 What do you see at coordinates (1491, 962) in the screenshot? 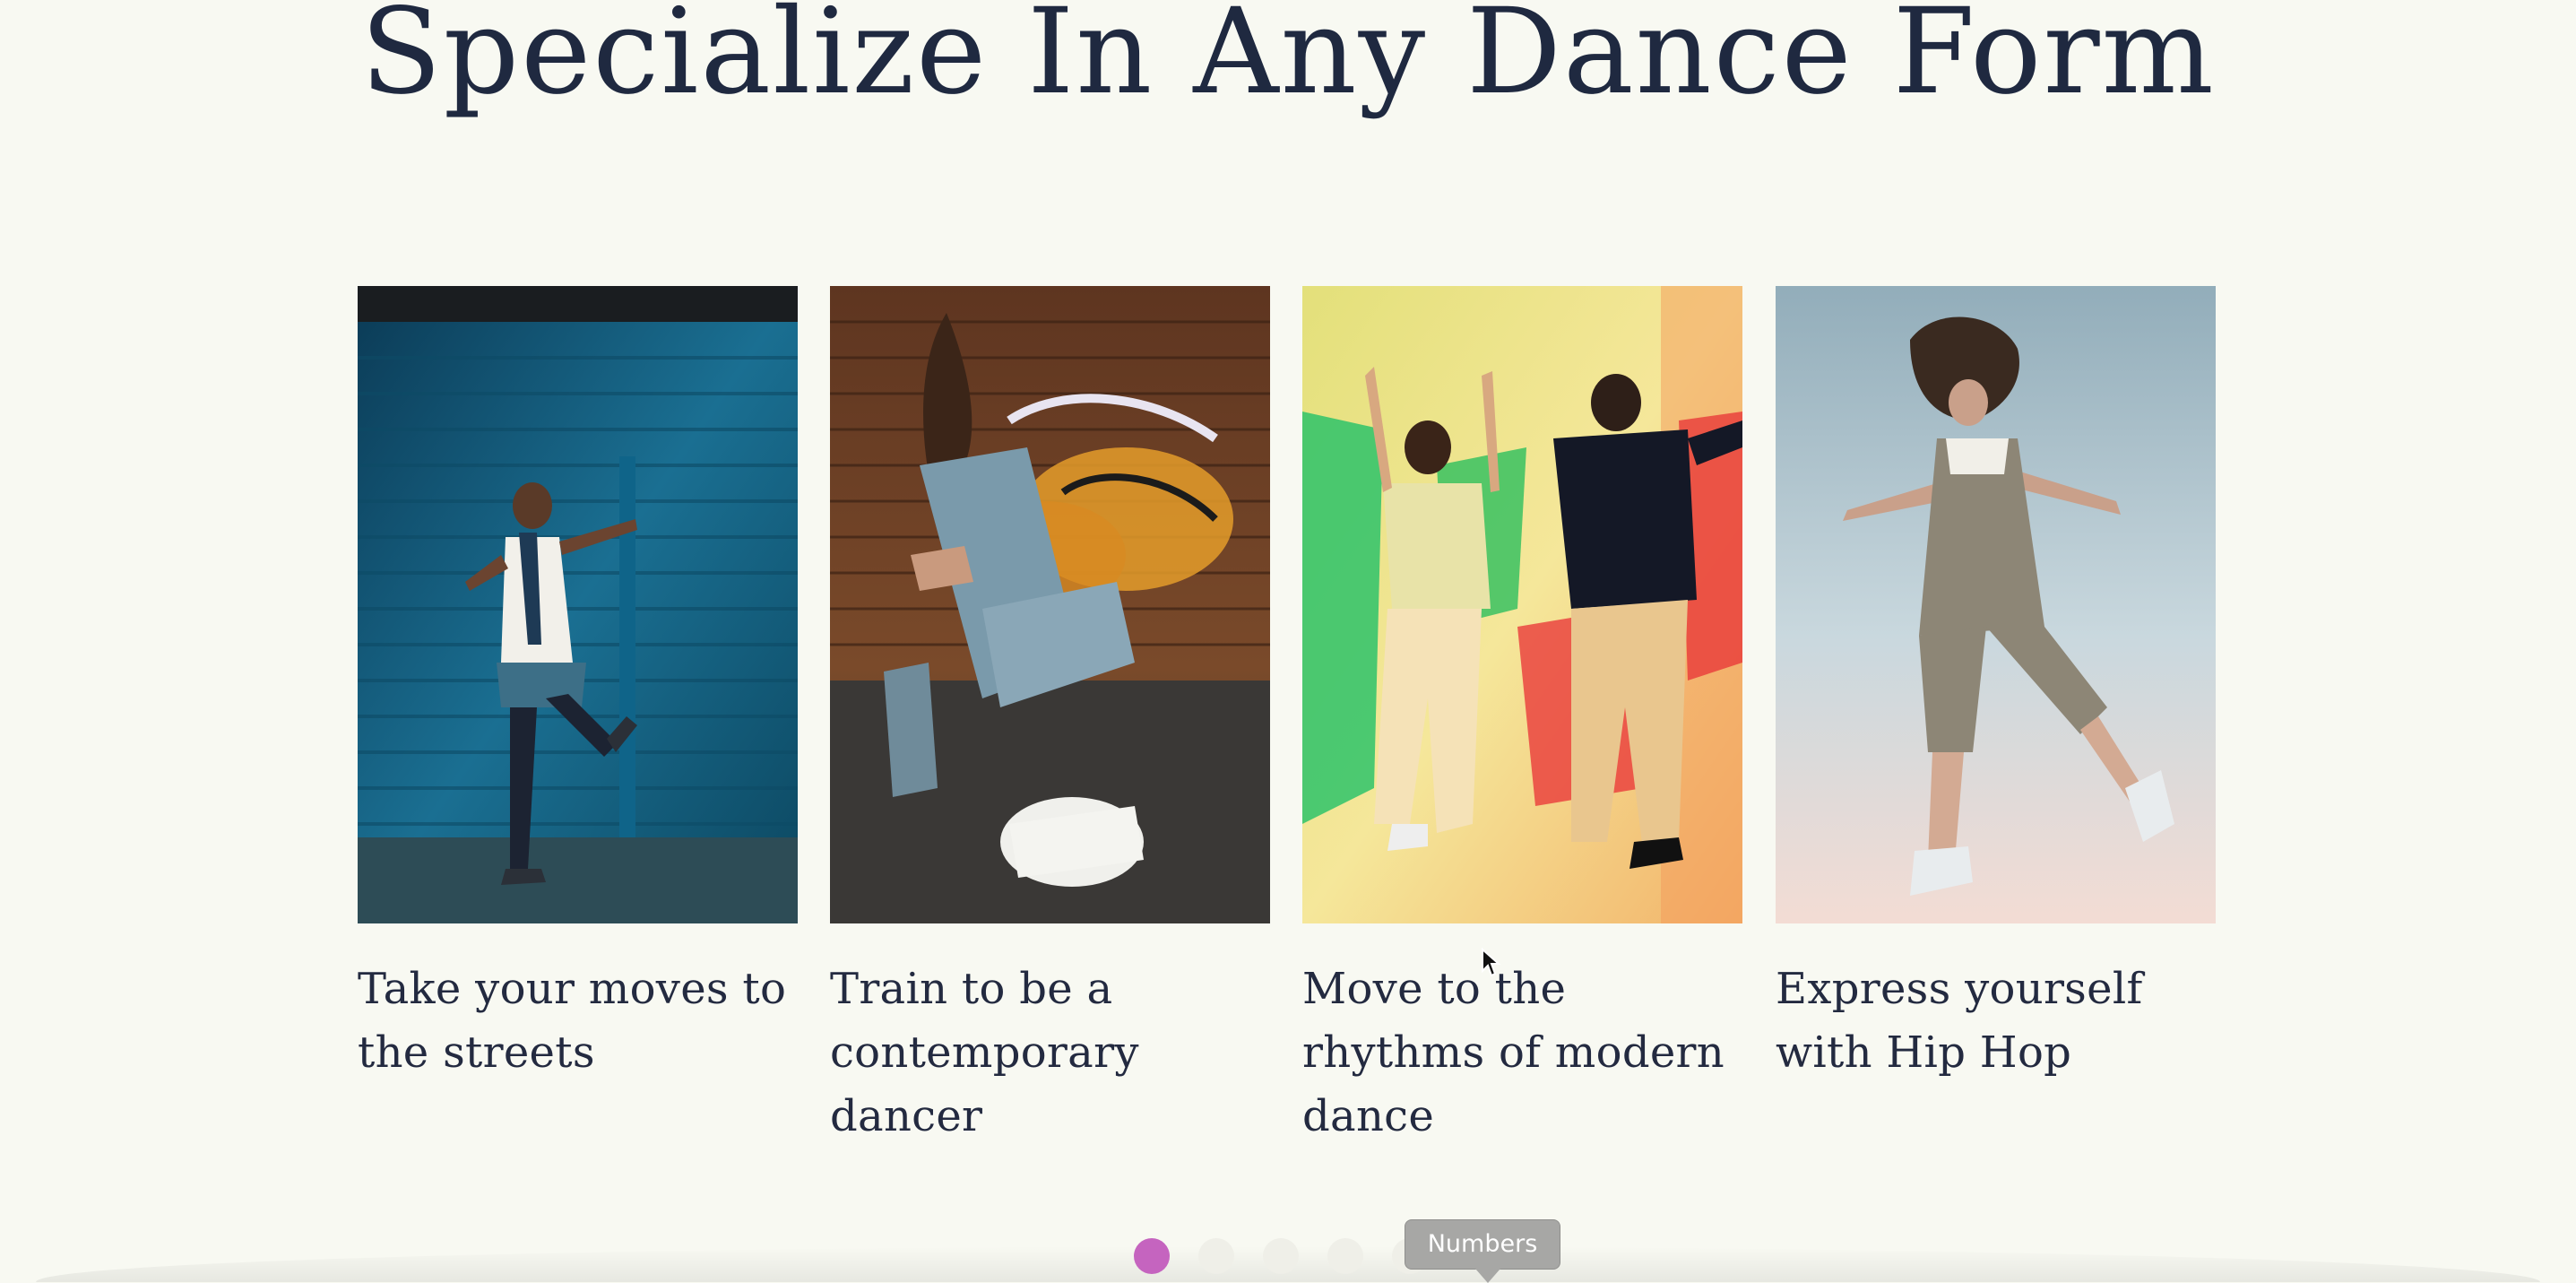
I see `mouse-cursor-icon` at bounding box center [1491, 962].